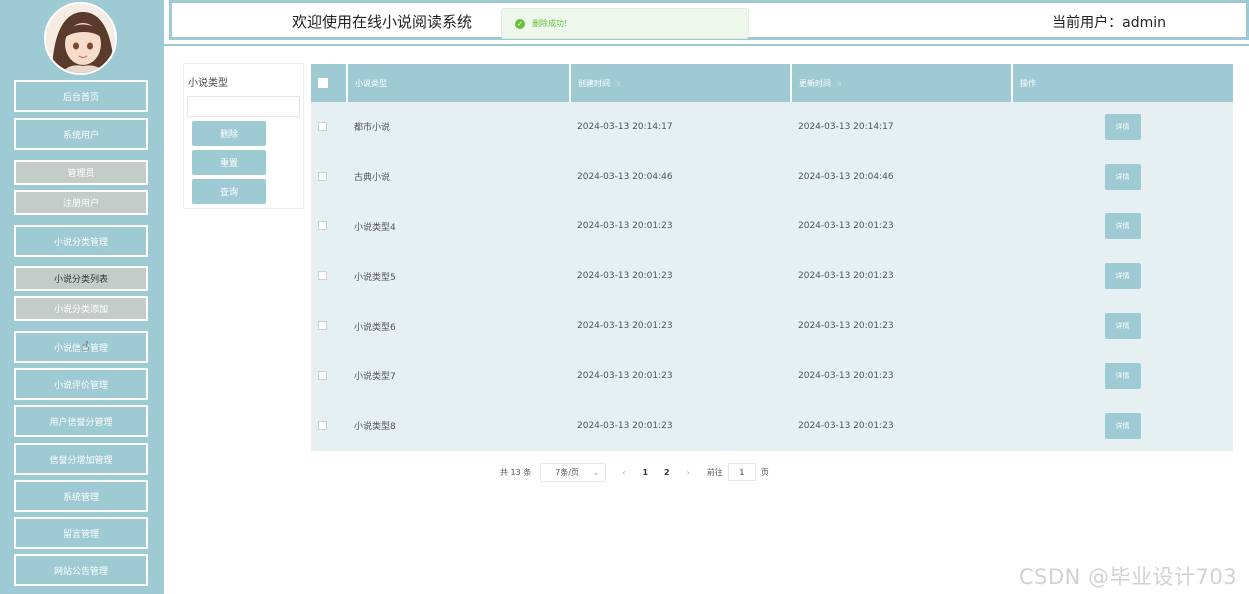 The width and height of the screenshot is (1249, 594). I want to click on goto-page-input, so click(741, 472).